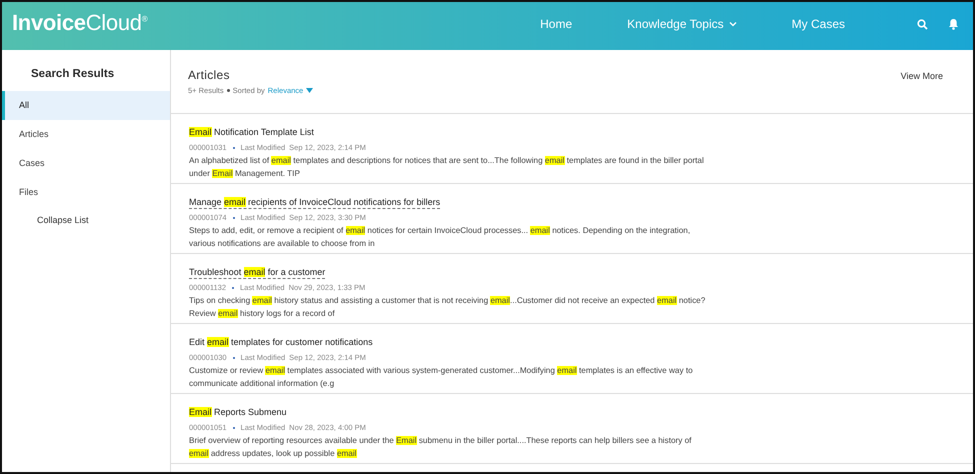 The width and height of the screenshot is (975, 474). What do you see at coordinates (86, 134) in the screenshot?
I see `sidebar-item: Articles` at bounding box center [86, 134].